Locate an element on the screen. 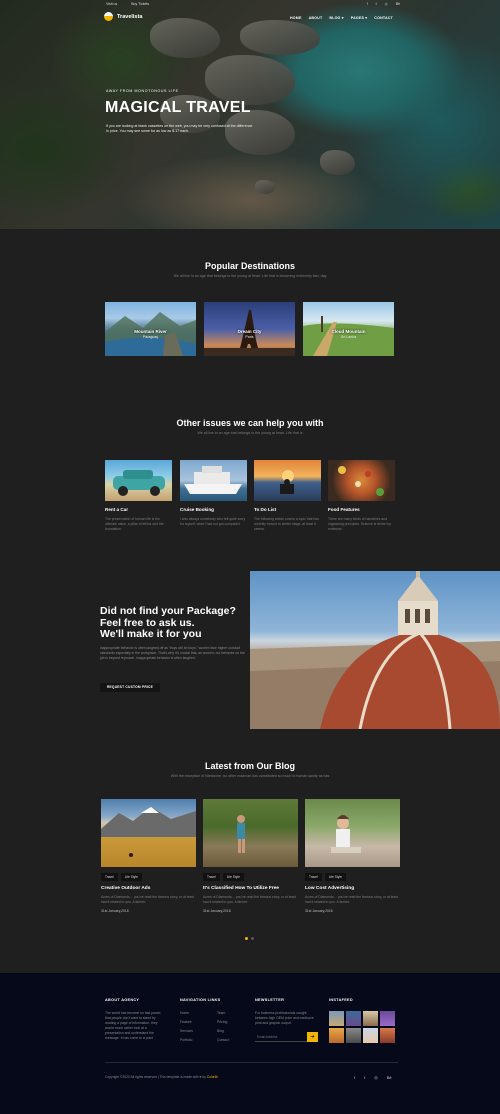 Image resolution: width=500 pixels, height=1114 pixels. carousel-dot is located at coordinates (252, 938).